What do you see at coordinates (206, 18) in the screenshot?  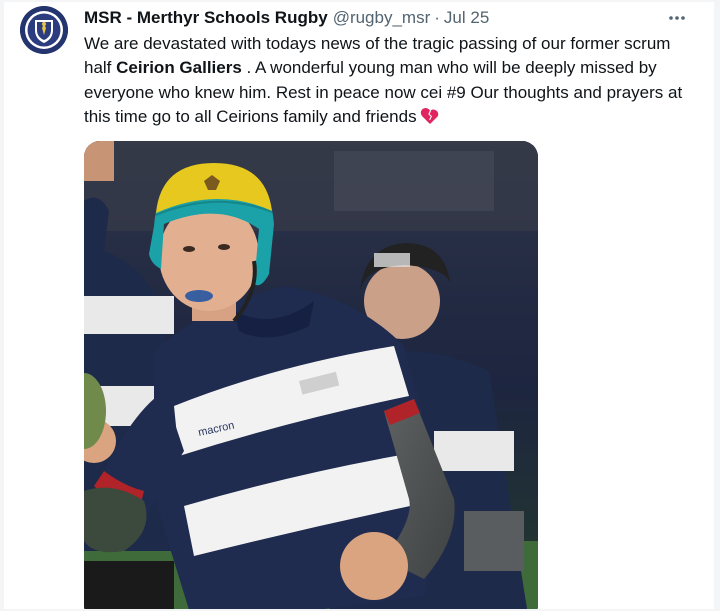 I see `display-name: MSR - Merthyr Schools Rugby` at bounding box center [206, 18].